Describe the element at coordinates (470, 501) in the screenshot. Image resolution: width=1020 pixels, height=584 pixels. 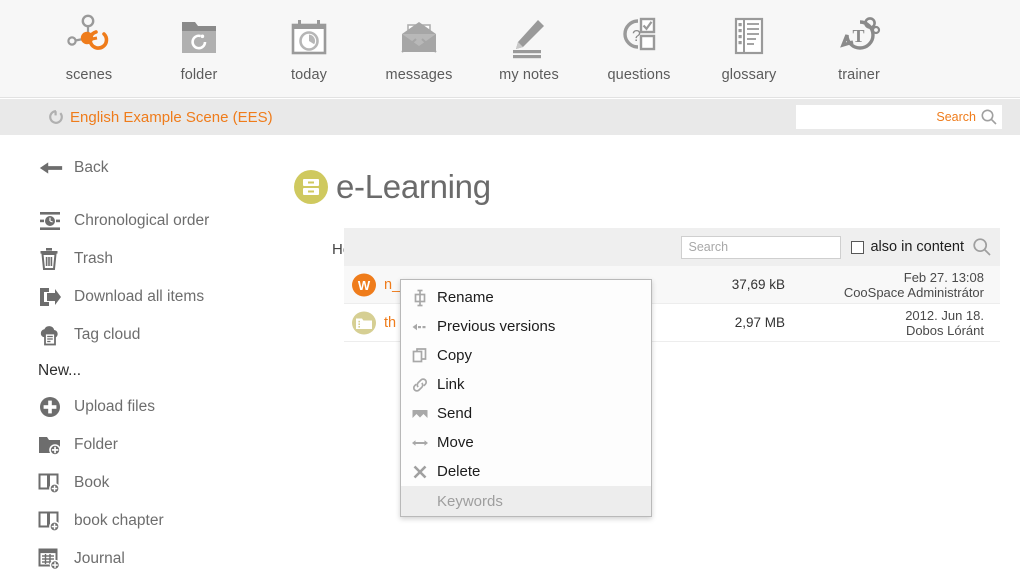
I see `context-menu-label: Keywords` at that location.